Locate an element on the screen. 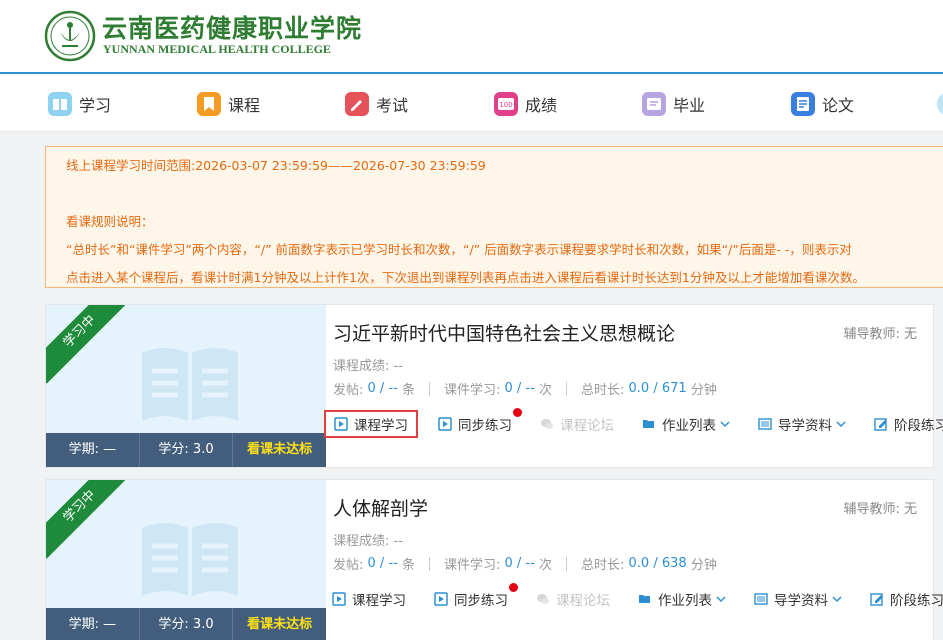 This screenshot has width=943, height=640. college-logo-icon is located at coordinates (70, 36).